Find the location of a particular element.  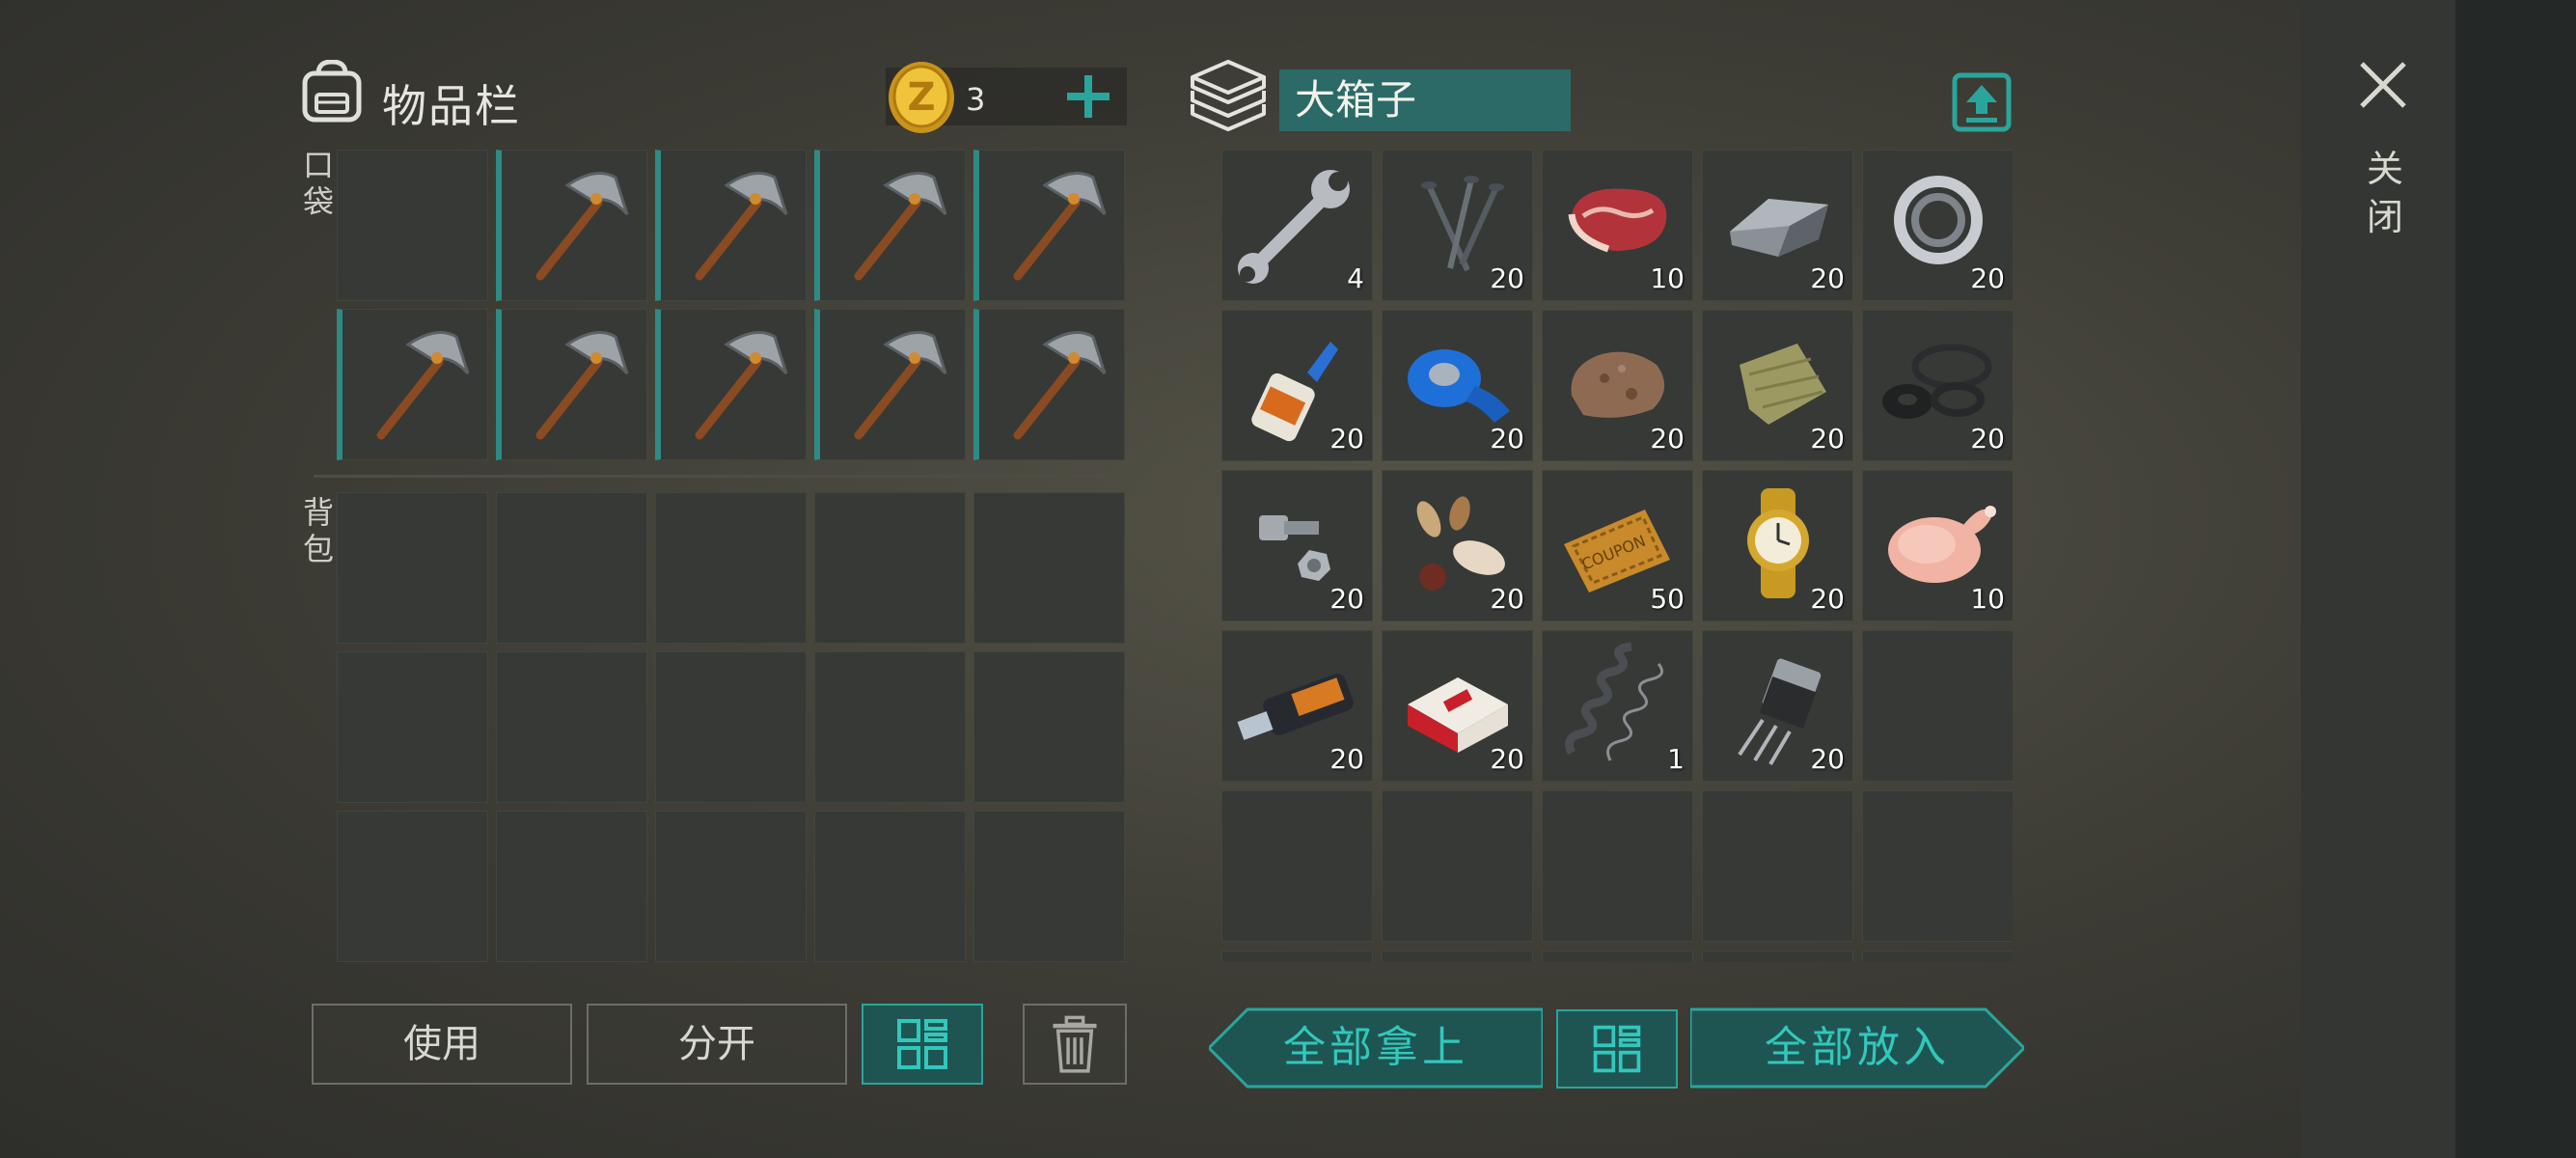

trash-icon is located at coordinates (1075, 1044).